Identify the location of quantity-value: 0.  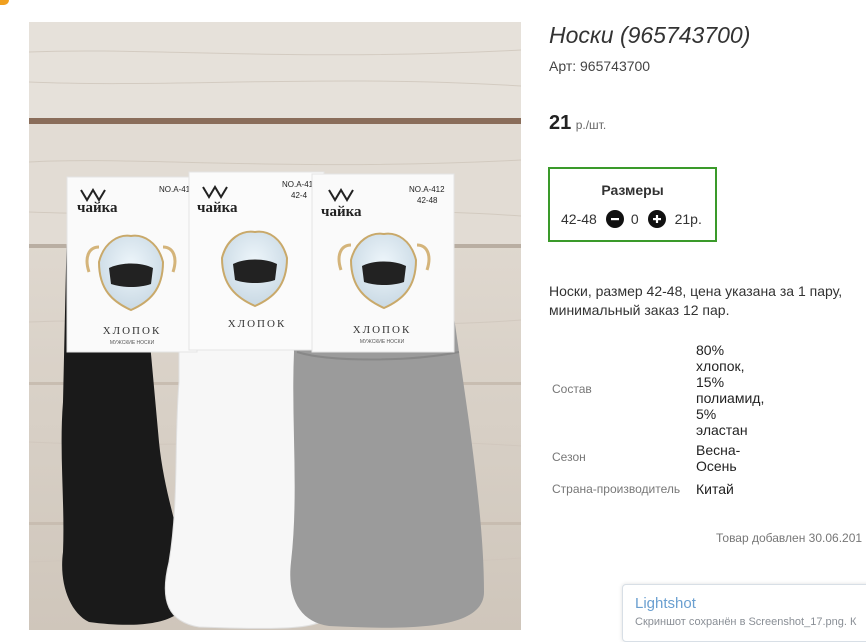
(635, 219).